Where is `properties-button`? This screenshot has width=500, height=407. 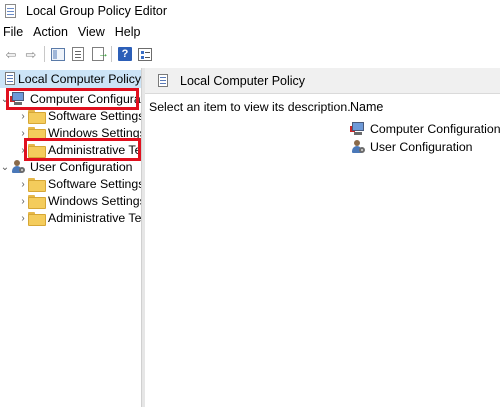
properties-button is located at coordinates (145, 54).